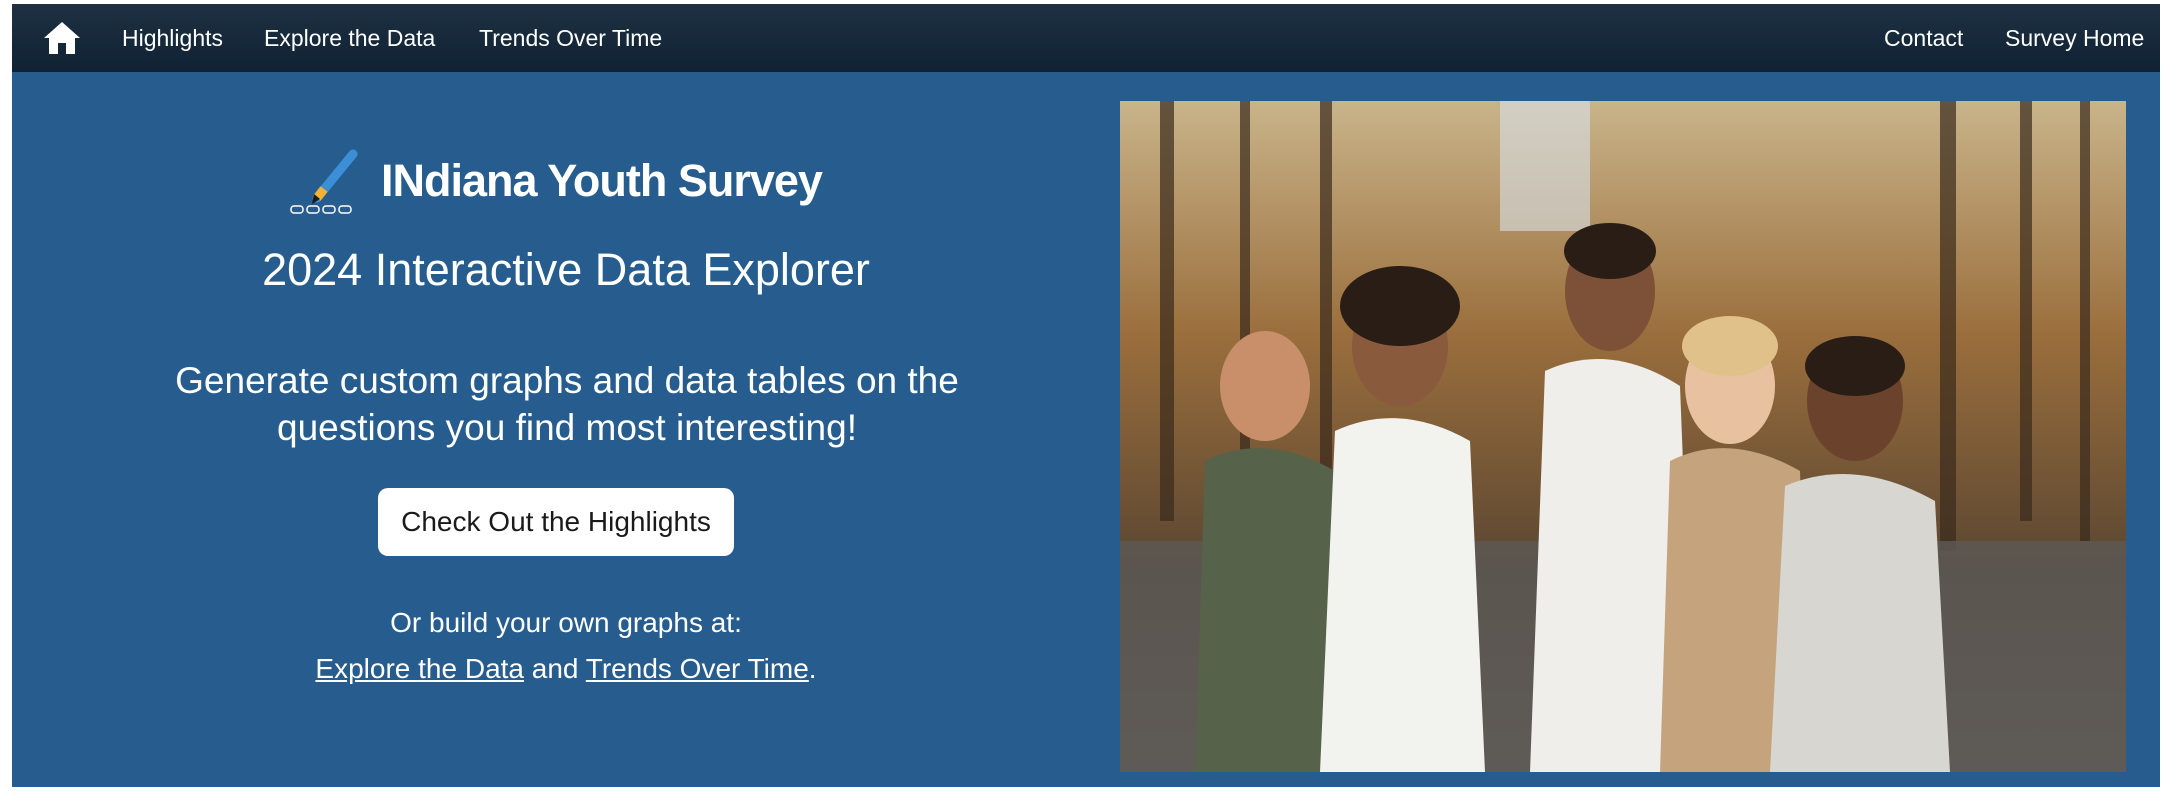  I want to click on survey-logo: INdiana Youth Survey, so click(555, 181).